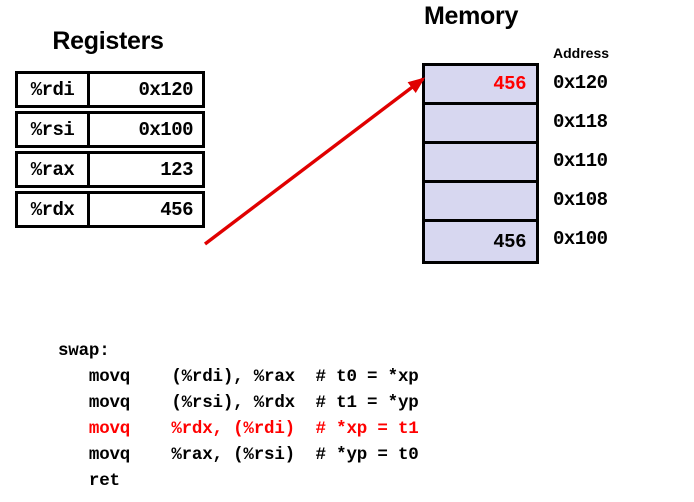  What do you see at coordinates (165, 89) in the screenshot?
I see `register-value: 0x120` at bounding box center [165, 89].